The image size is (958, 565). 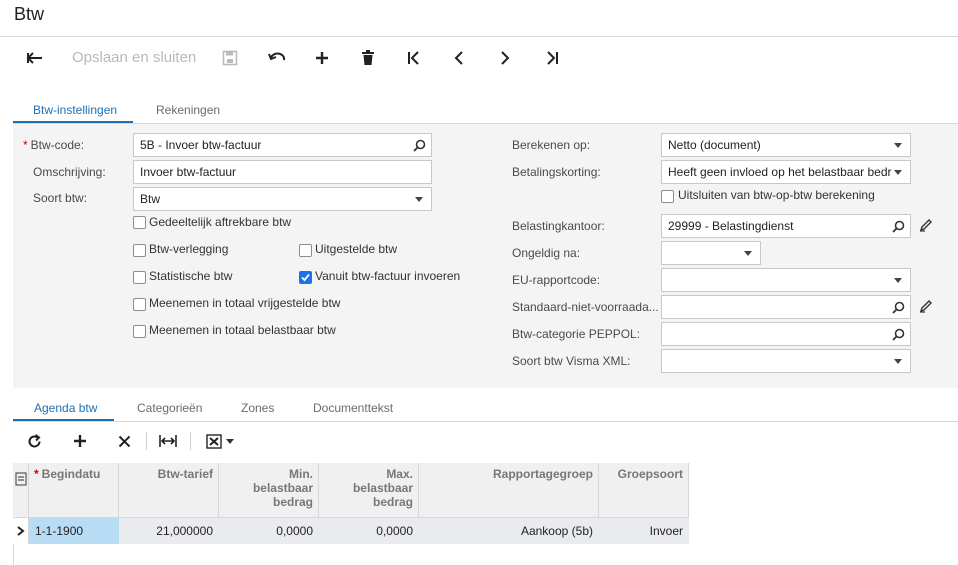 I want to click on belastbaar-label: Meenemen in totaal belastbaar btw, so click(x=242, y=330).